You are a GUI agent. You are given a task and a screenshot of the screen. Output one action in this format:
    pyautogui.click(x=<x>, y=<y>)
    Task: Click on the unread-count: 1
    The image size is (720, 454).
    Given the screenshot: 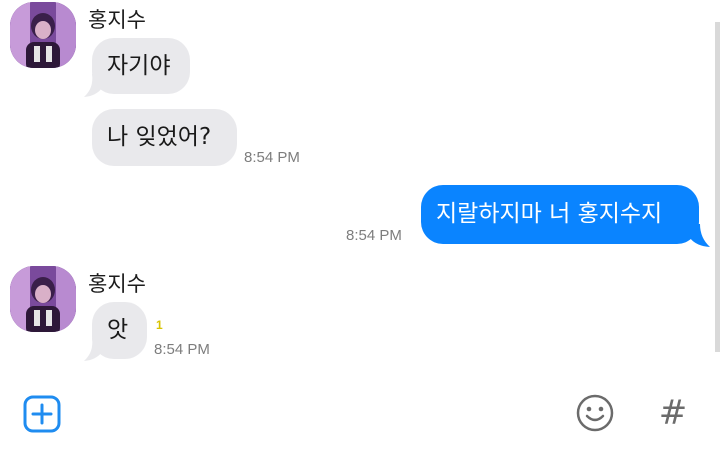 What is the action you would take?
    pyautogui.click(x=159, y=325)
    